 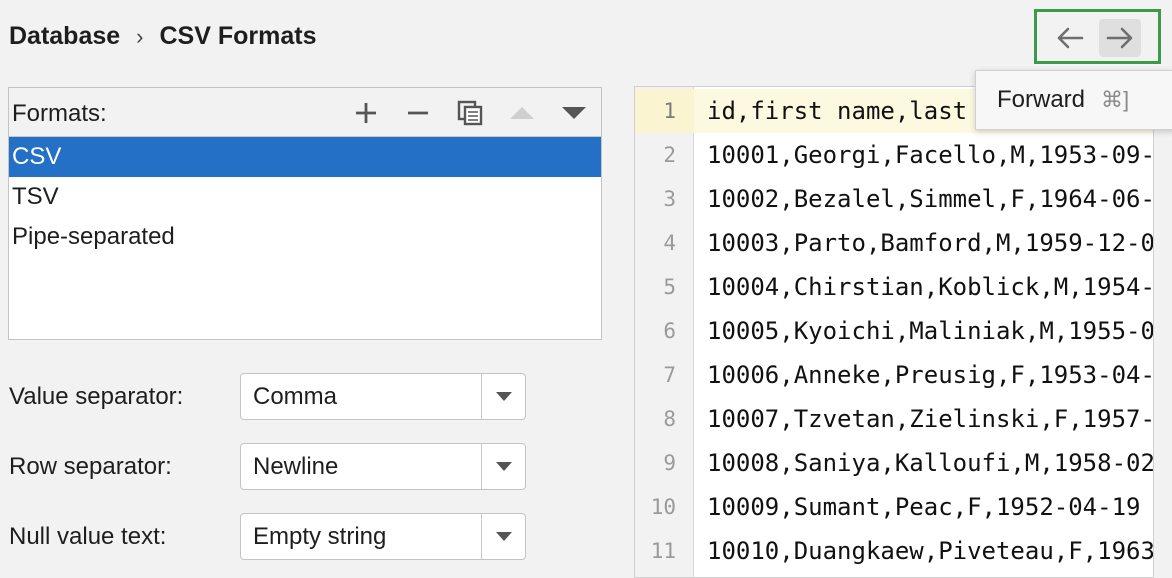 What do you see at coordinates (59, 113) in the screenshot?
I see `formats-title: Formats:` at bounding box center [59, 113].